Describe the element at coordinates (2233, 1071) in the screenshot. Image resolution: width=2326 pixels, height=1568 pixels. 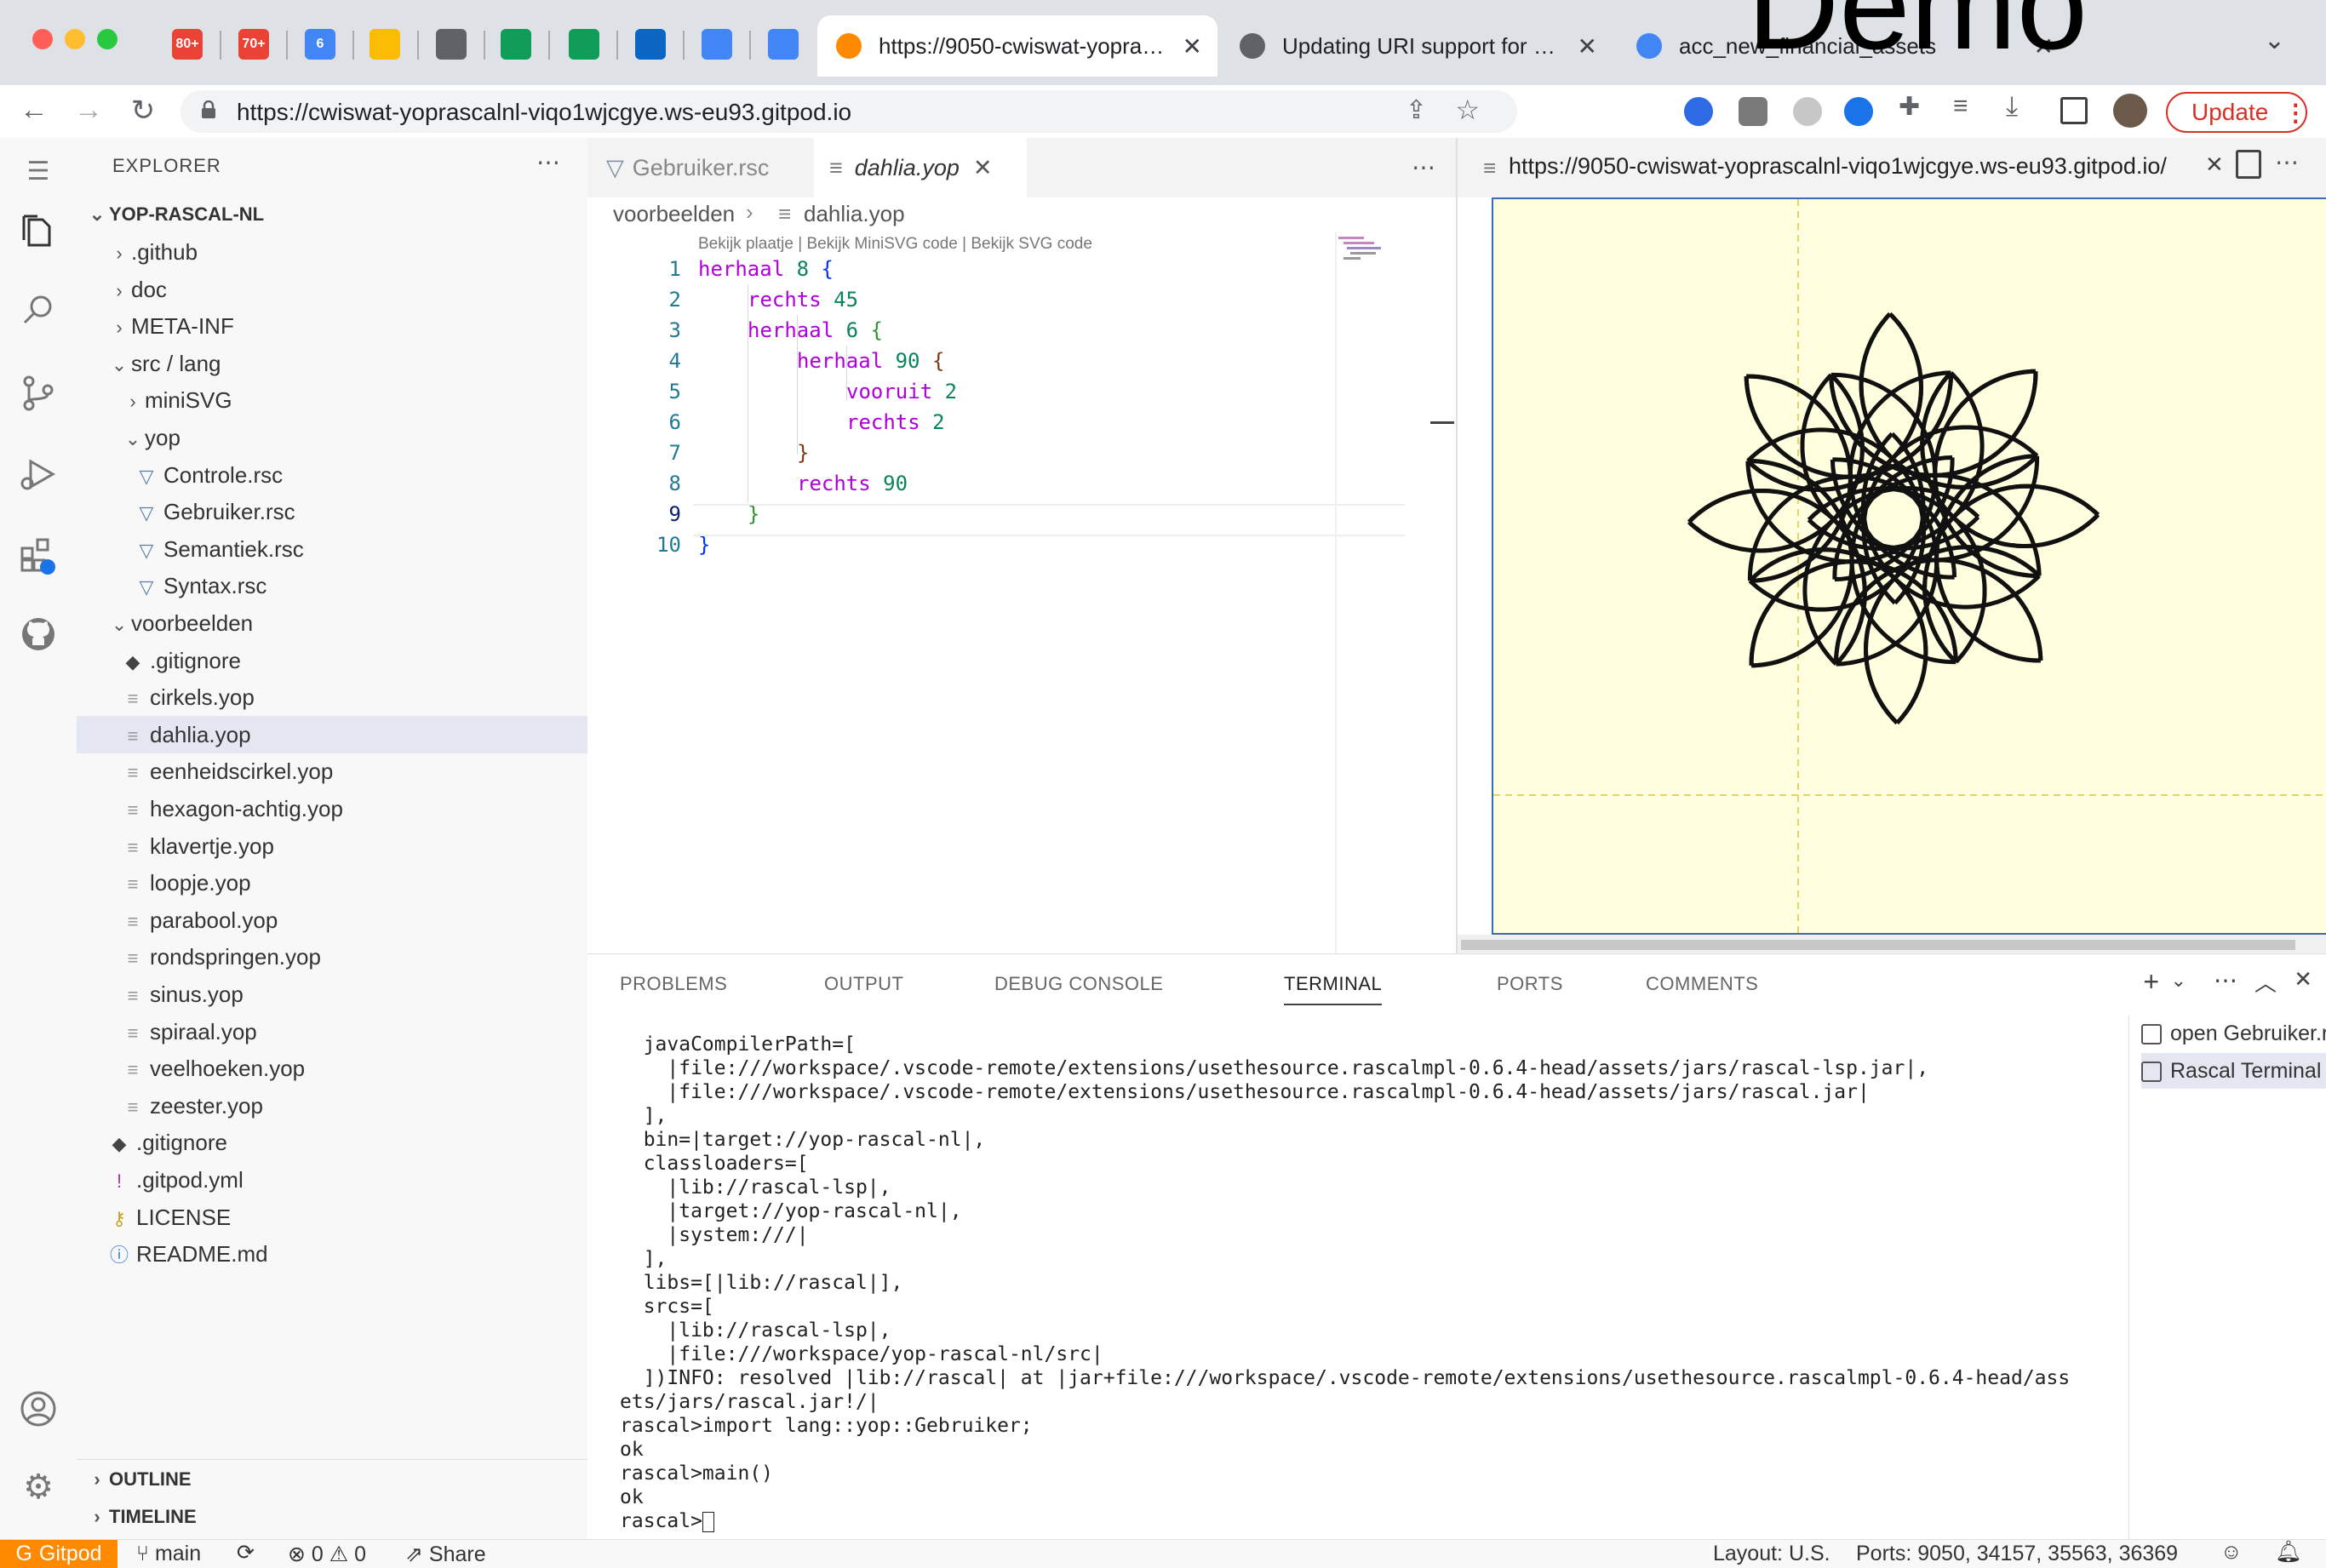
I see `terminal-list-item: Rascal Terminal` at that location.